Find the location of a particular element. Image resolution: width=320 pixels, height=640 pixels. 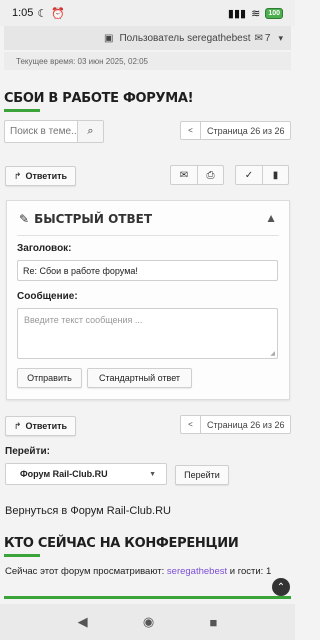

quick-reply-title: ✎ БЫСТРЫЙ ОТВЕТ is located at coordinates (85, 219).